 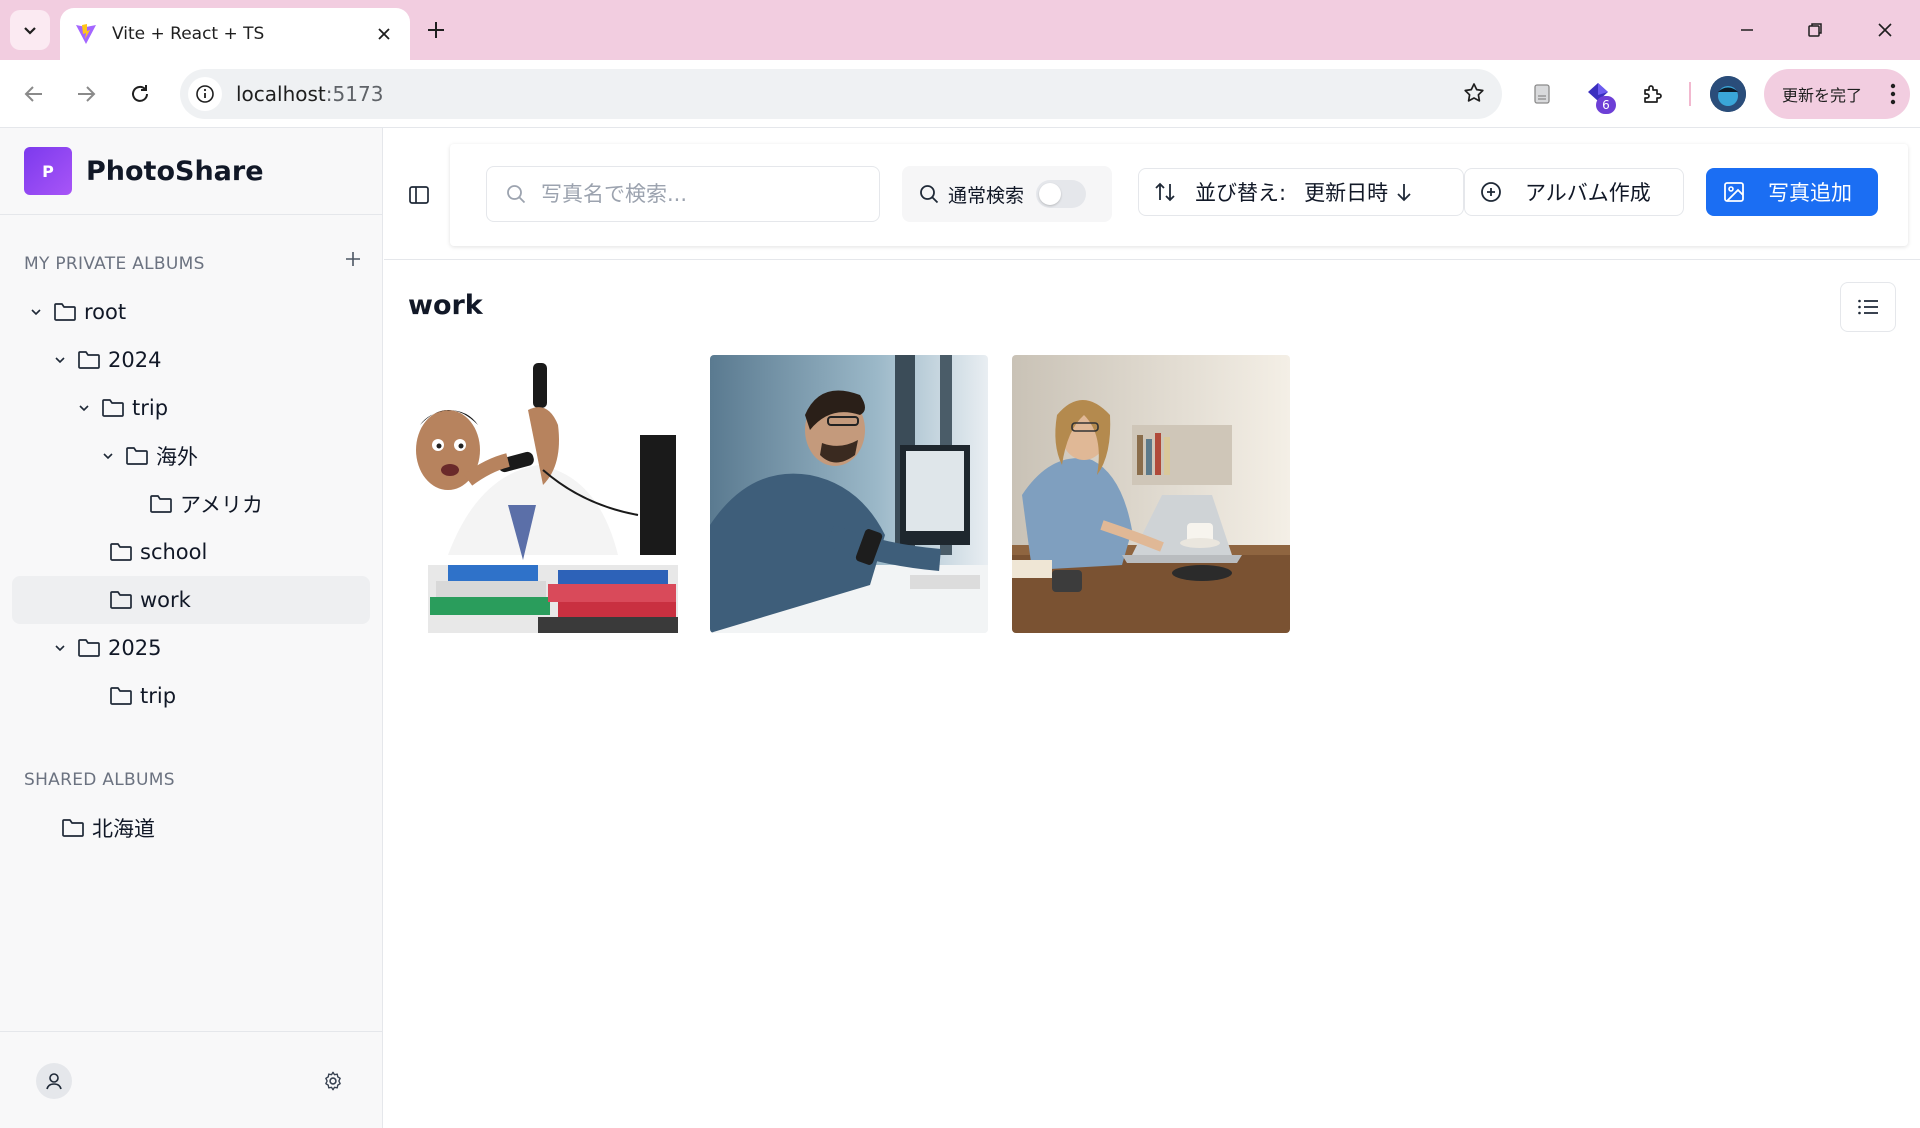 I want to click on album-title: work, so click(x=445, y=305).